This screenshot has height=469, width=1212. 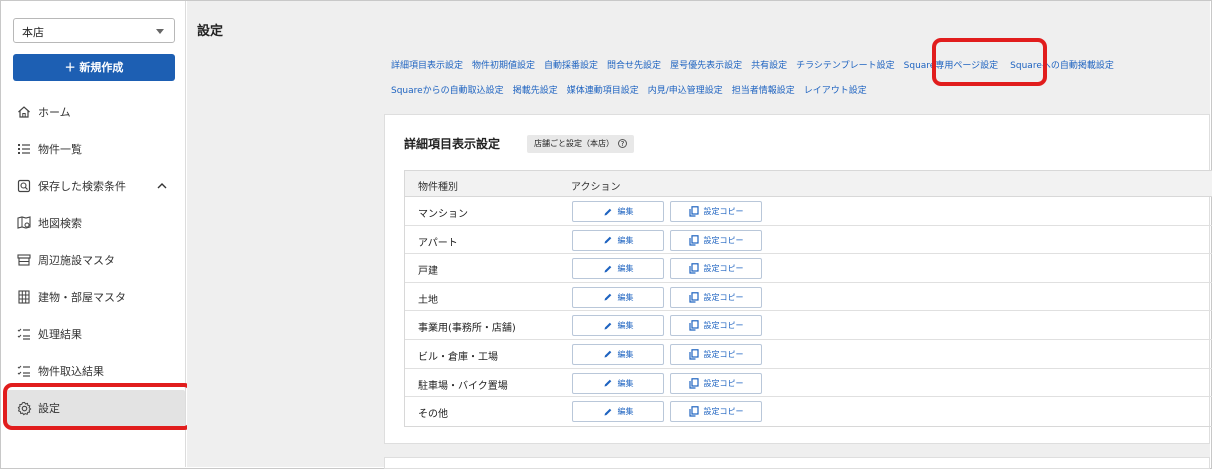 What do you see at coordinates (24, 260) in the screenshot?
I see `facility-icon` at bounding box center [24, 260].